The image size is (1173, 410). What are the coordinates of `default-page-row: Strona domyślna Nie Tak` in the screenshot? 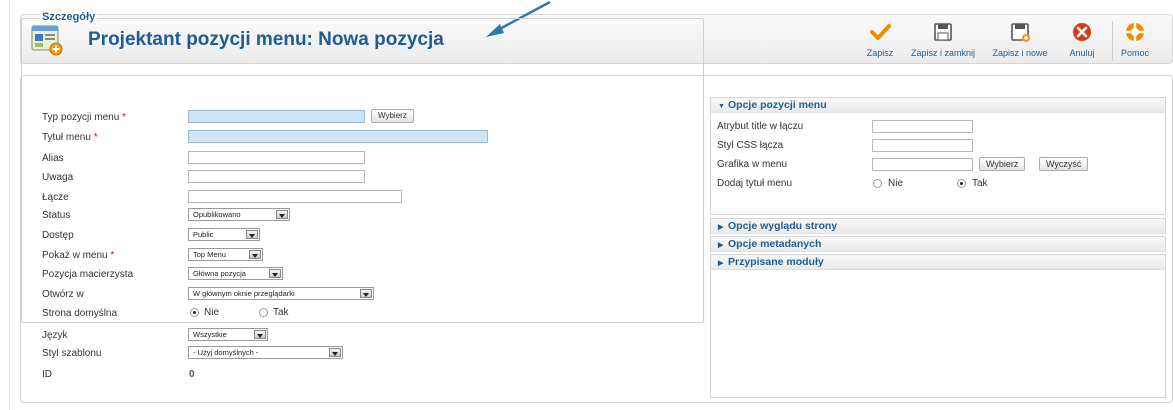 It's located at (362, 314).